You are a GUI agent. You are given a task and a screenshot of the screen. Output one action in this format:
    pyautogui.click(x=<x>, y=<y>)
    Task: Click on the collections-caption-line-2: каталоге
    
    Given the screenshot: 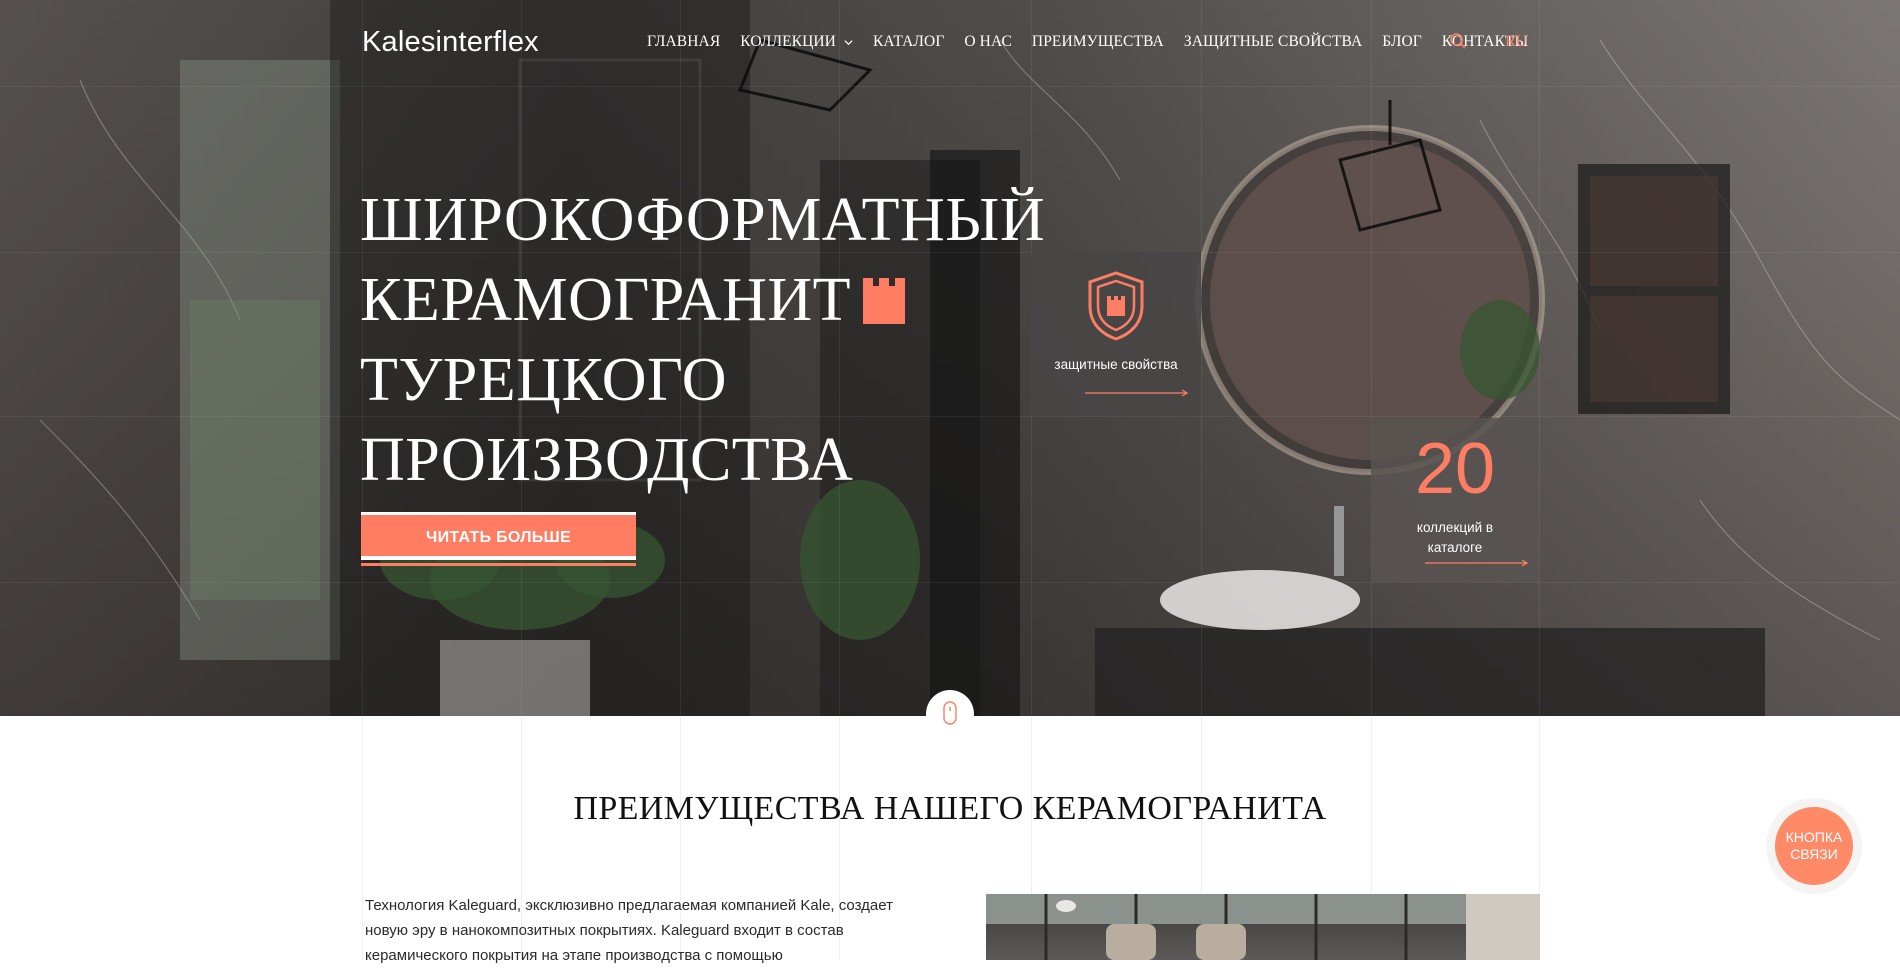 What is the action you would take?
    pyautogui.click(x=1455, y=547)
    